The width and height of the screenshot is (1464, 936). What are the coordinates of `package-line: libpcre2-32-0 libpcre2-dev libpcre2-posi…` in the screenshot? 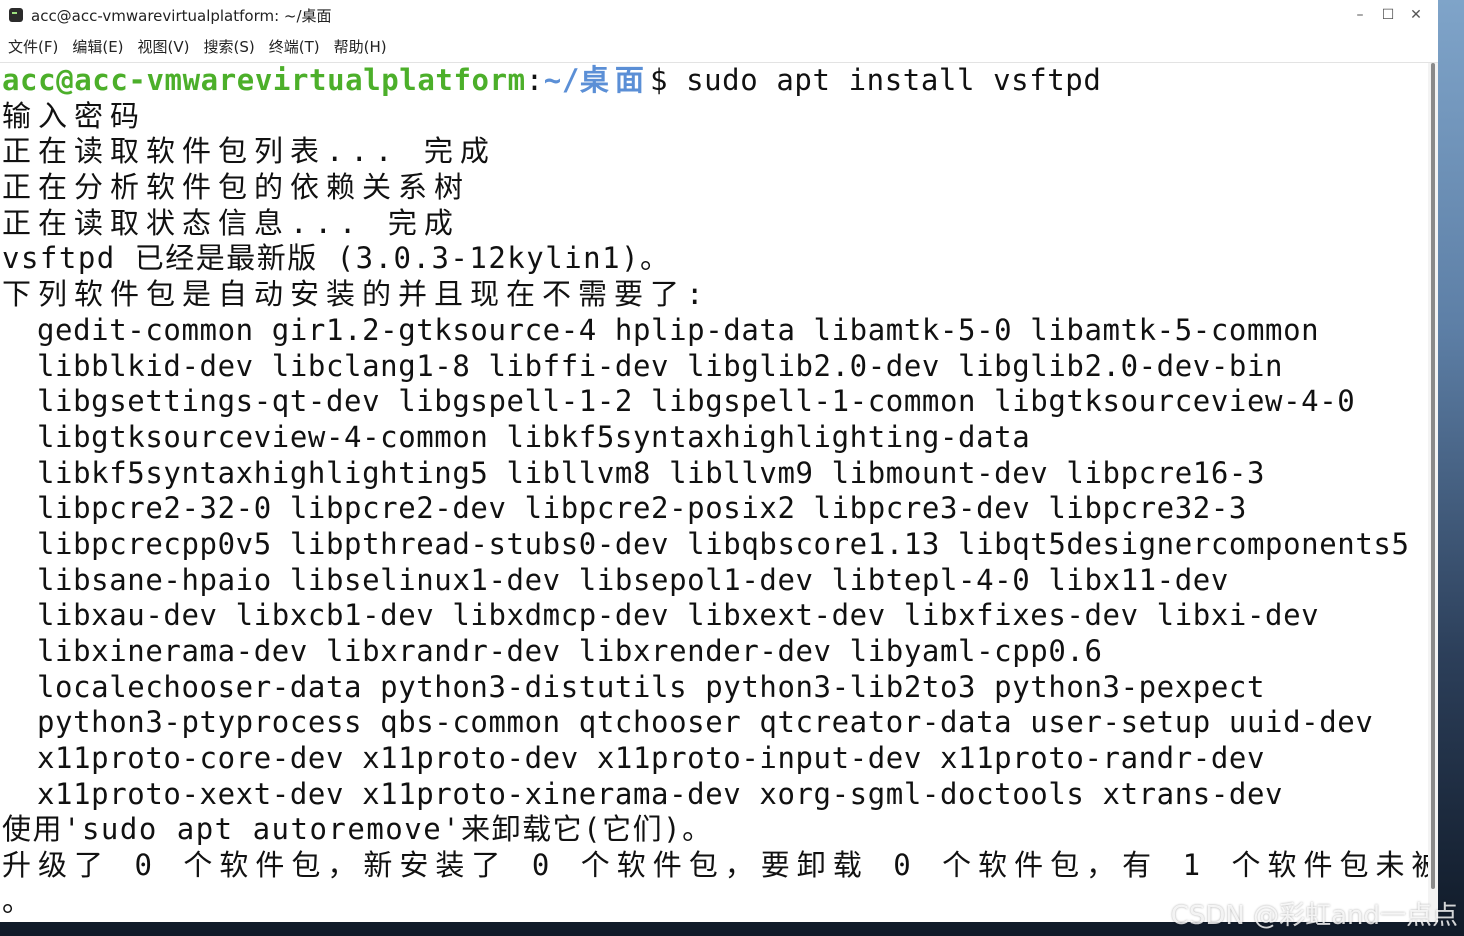 It's located at (642, 508).